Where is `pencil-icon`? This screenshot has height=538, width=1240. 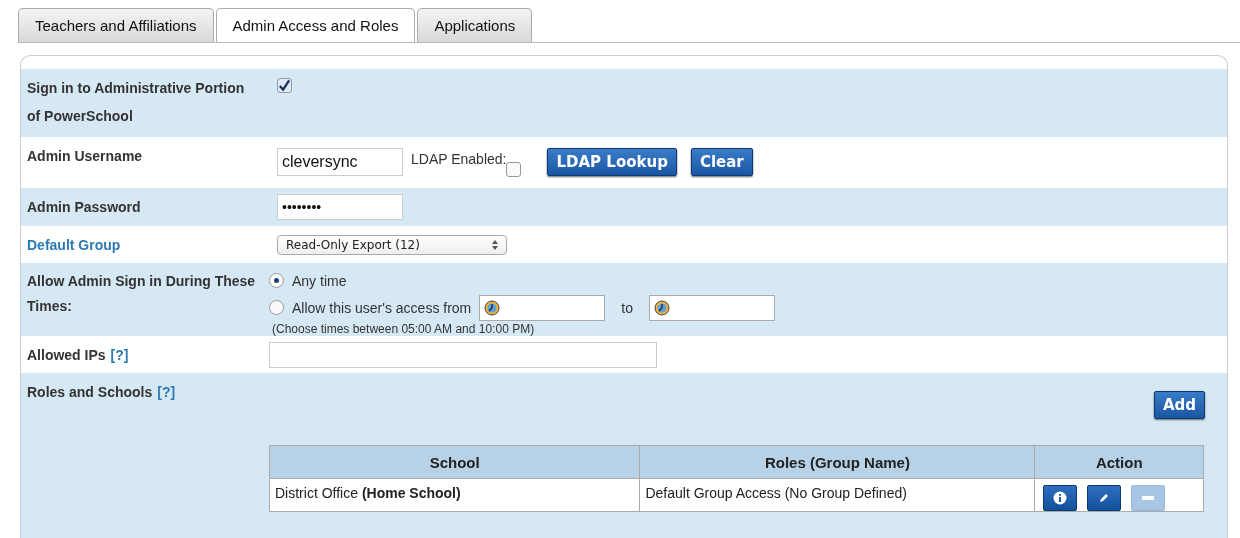 pencil-icon is located at coordinates (1104, 498).